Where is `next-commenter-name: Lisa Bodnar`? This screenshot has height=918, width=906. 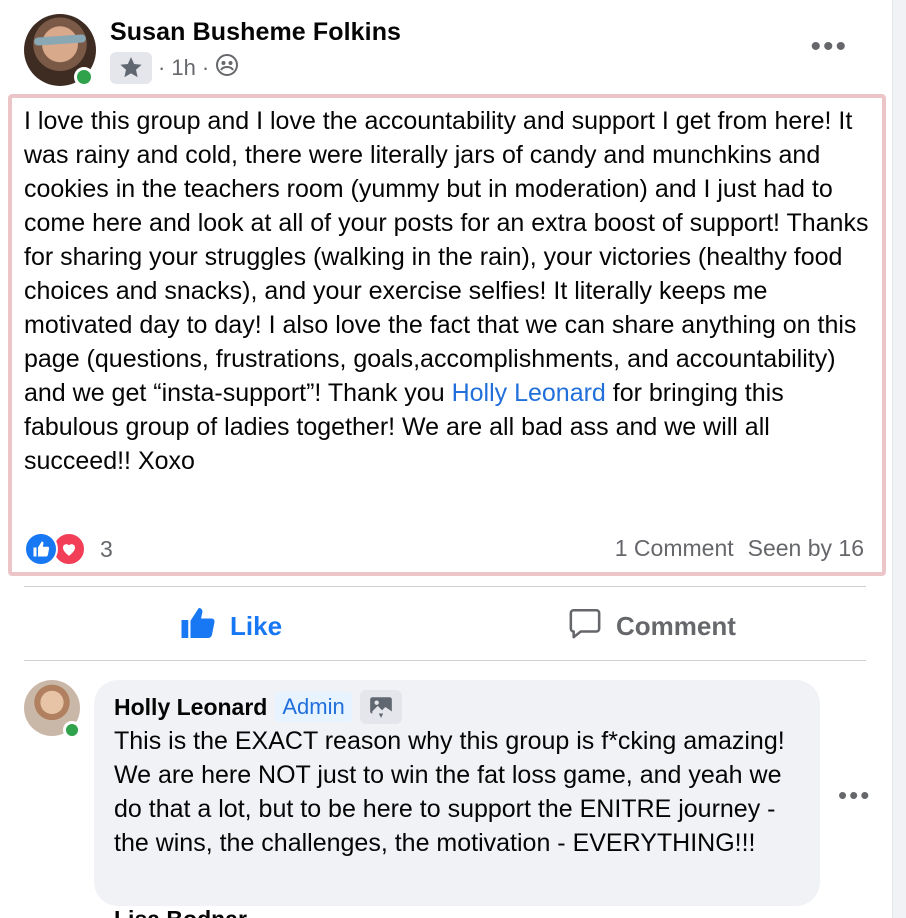 next-commenter-name: Lisa Bodnar is located at coordinates (180, 912).